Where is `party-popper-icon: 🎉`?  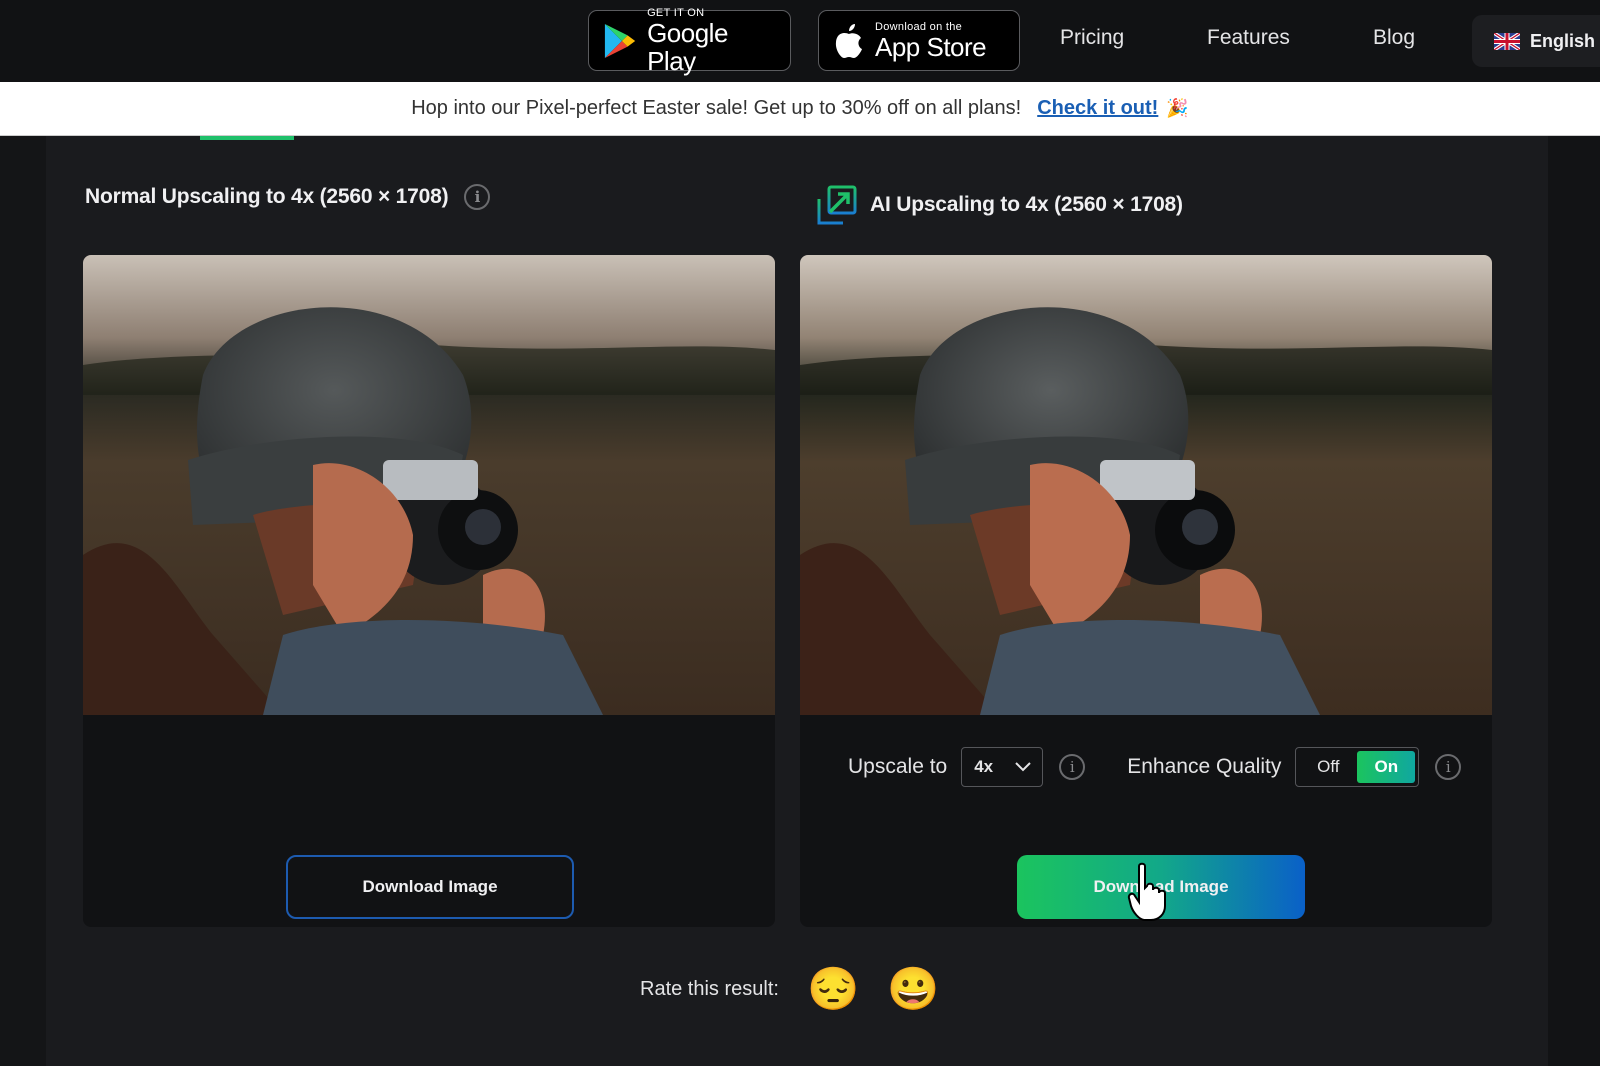 party-popper-icon: 🎉 is located at coordinates (1177, 108).